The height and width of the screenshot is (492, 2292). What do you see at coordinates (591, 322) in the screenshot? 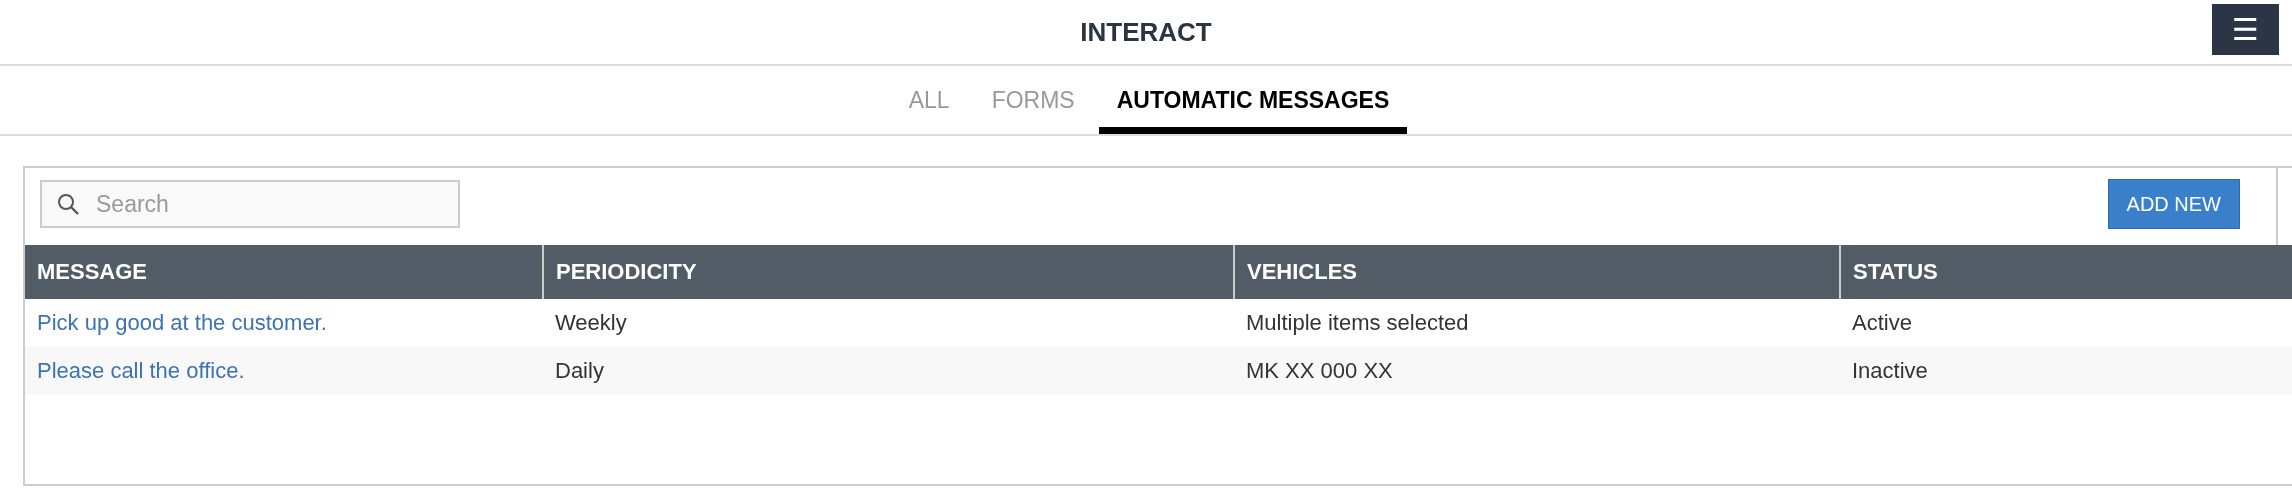
I see `table-cell: Weekly` at bounding box center [591, 322].